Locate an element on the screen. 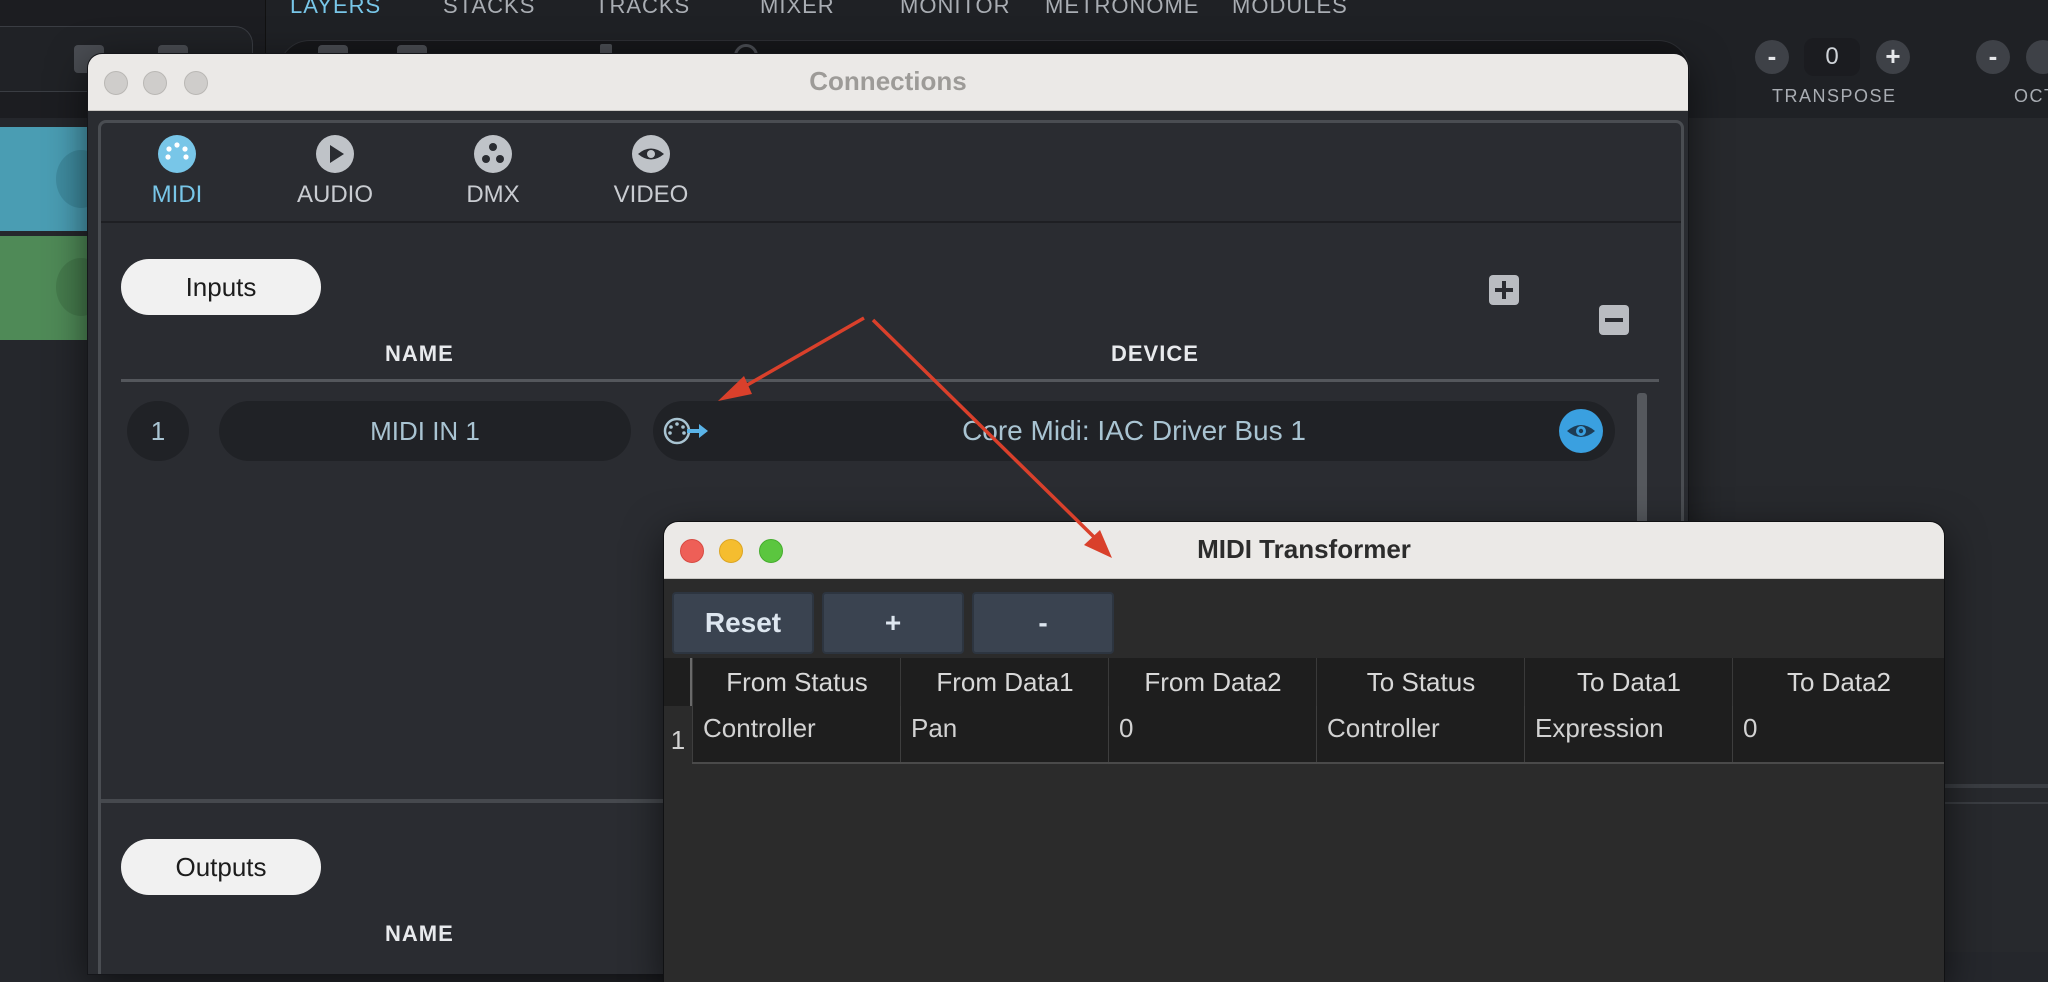  header-divider is located at coordinates (890, 380).